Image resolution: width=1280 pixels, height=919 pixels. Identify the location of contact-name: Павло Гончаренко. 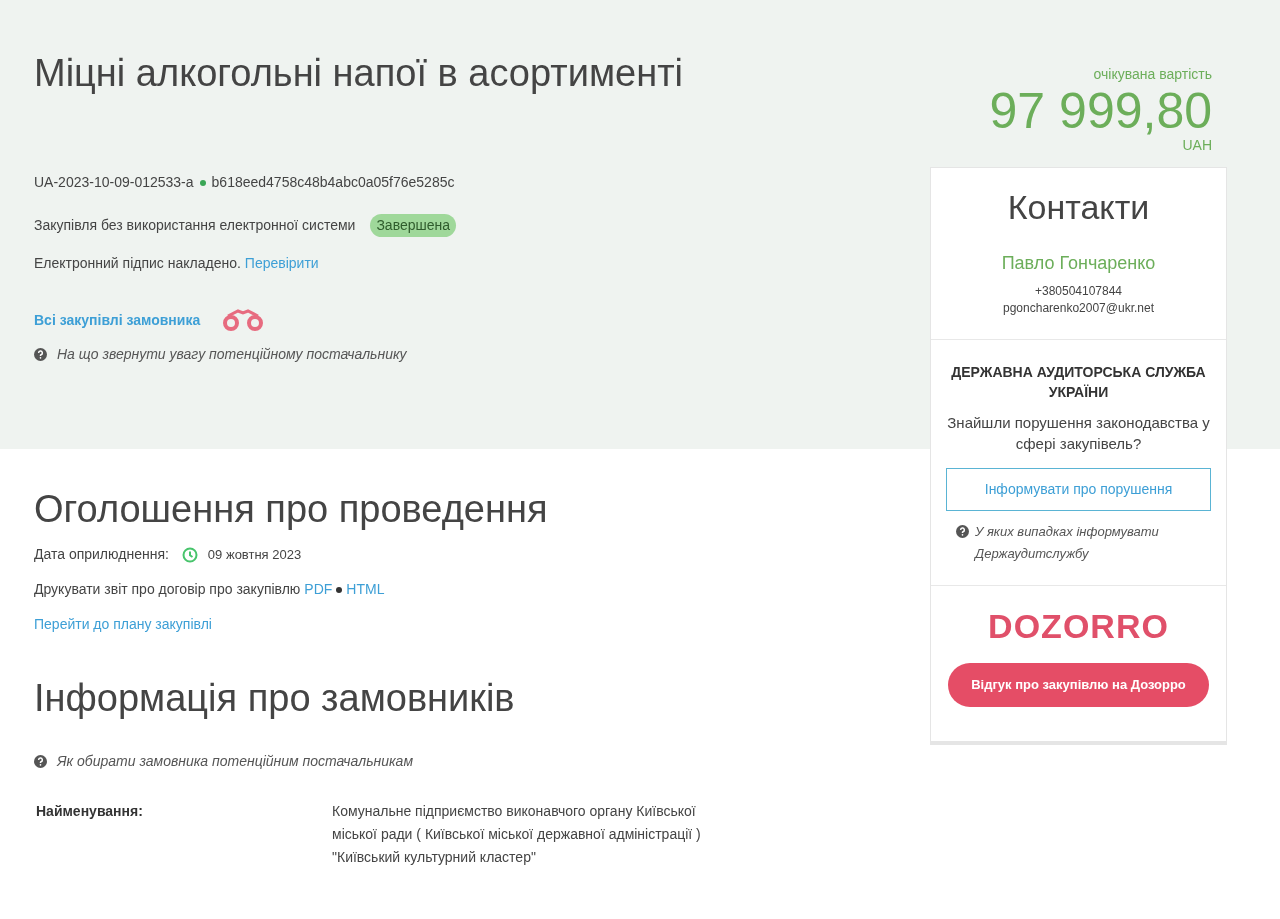
(1078, 263).